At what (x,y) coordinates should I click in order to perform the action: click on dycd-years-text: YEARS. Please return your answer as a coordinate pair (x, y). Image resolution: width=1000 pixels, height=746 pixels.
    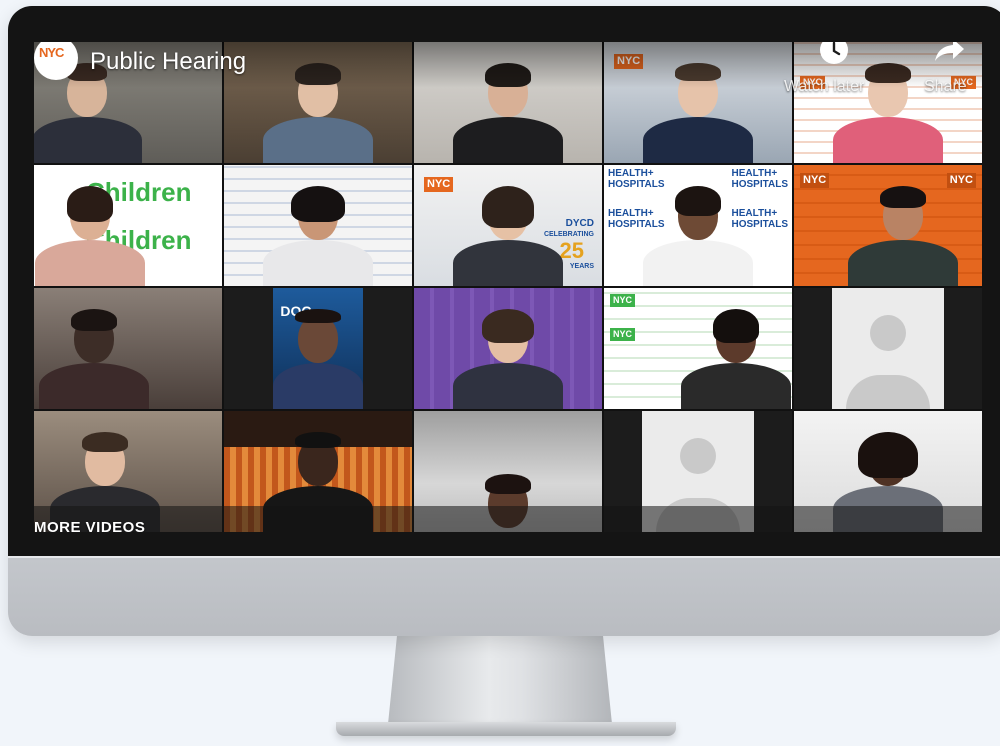
    Looking at the image, I should click on (581, 266).